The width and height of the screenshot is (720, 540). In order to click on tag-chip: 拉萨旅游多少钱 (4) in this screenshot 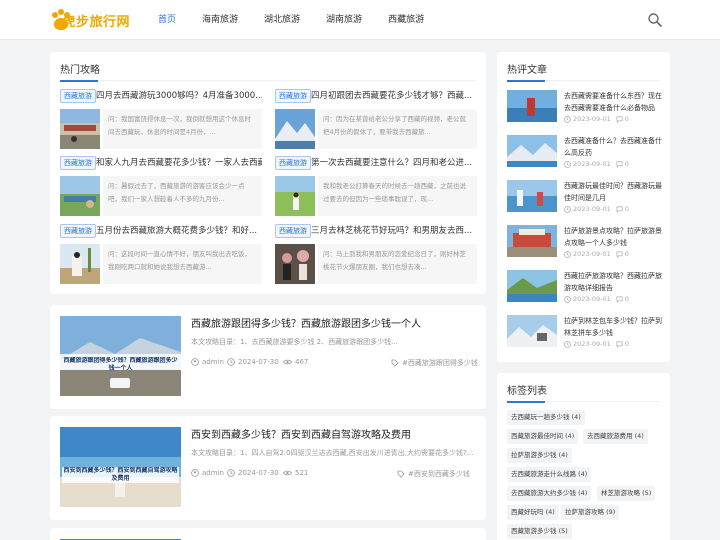, I will do `click(539, 455)`.